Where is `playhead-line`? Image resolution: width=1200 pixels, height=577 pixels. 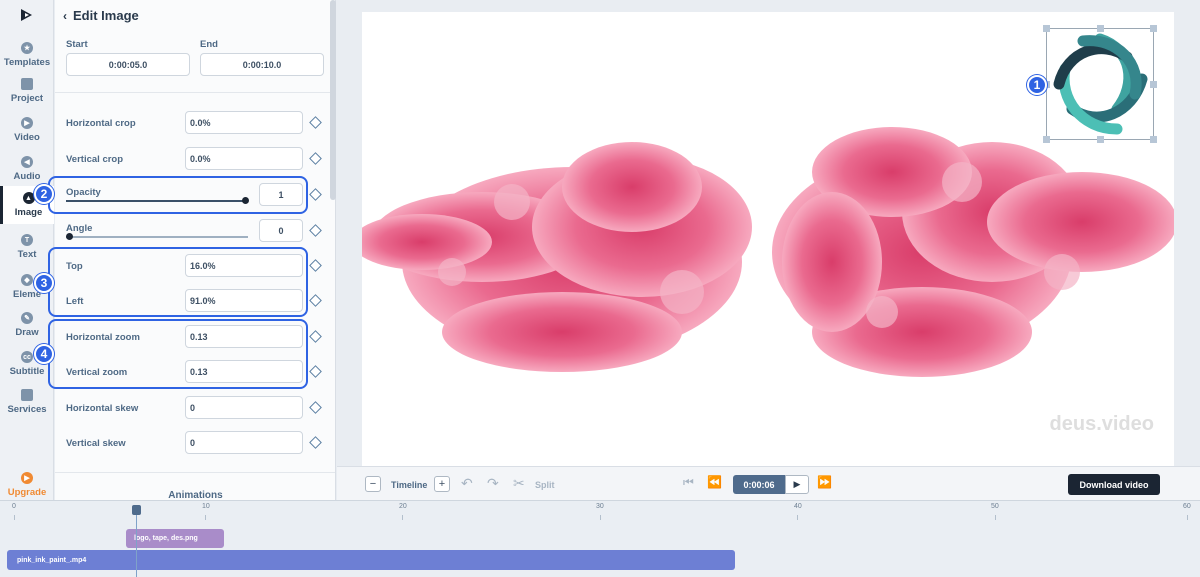
playhead-line is located at coordinates (136, 541).